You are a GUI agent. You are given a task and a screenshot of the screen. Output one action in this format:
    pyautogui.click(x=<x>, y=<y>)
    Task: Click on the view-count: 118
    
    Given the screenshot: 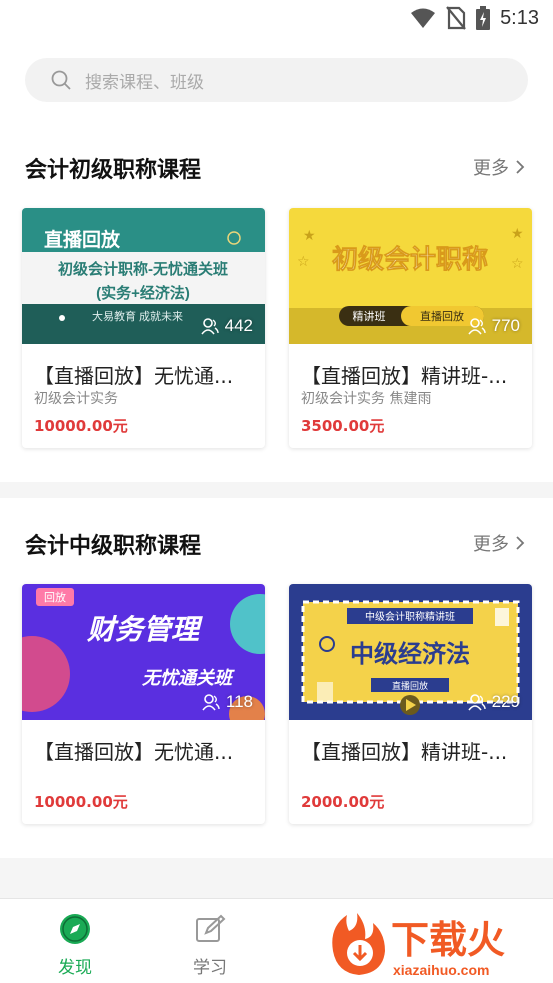 What is the action you would take?
    pyautogui.click(x=227, y=702)
    